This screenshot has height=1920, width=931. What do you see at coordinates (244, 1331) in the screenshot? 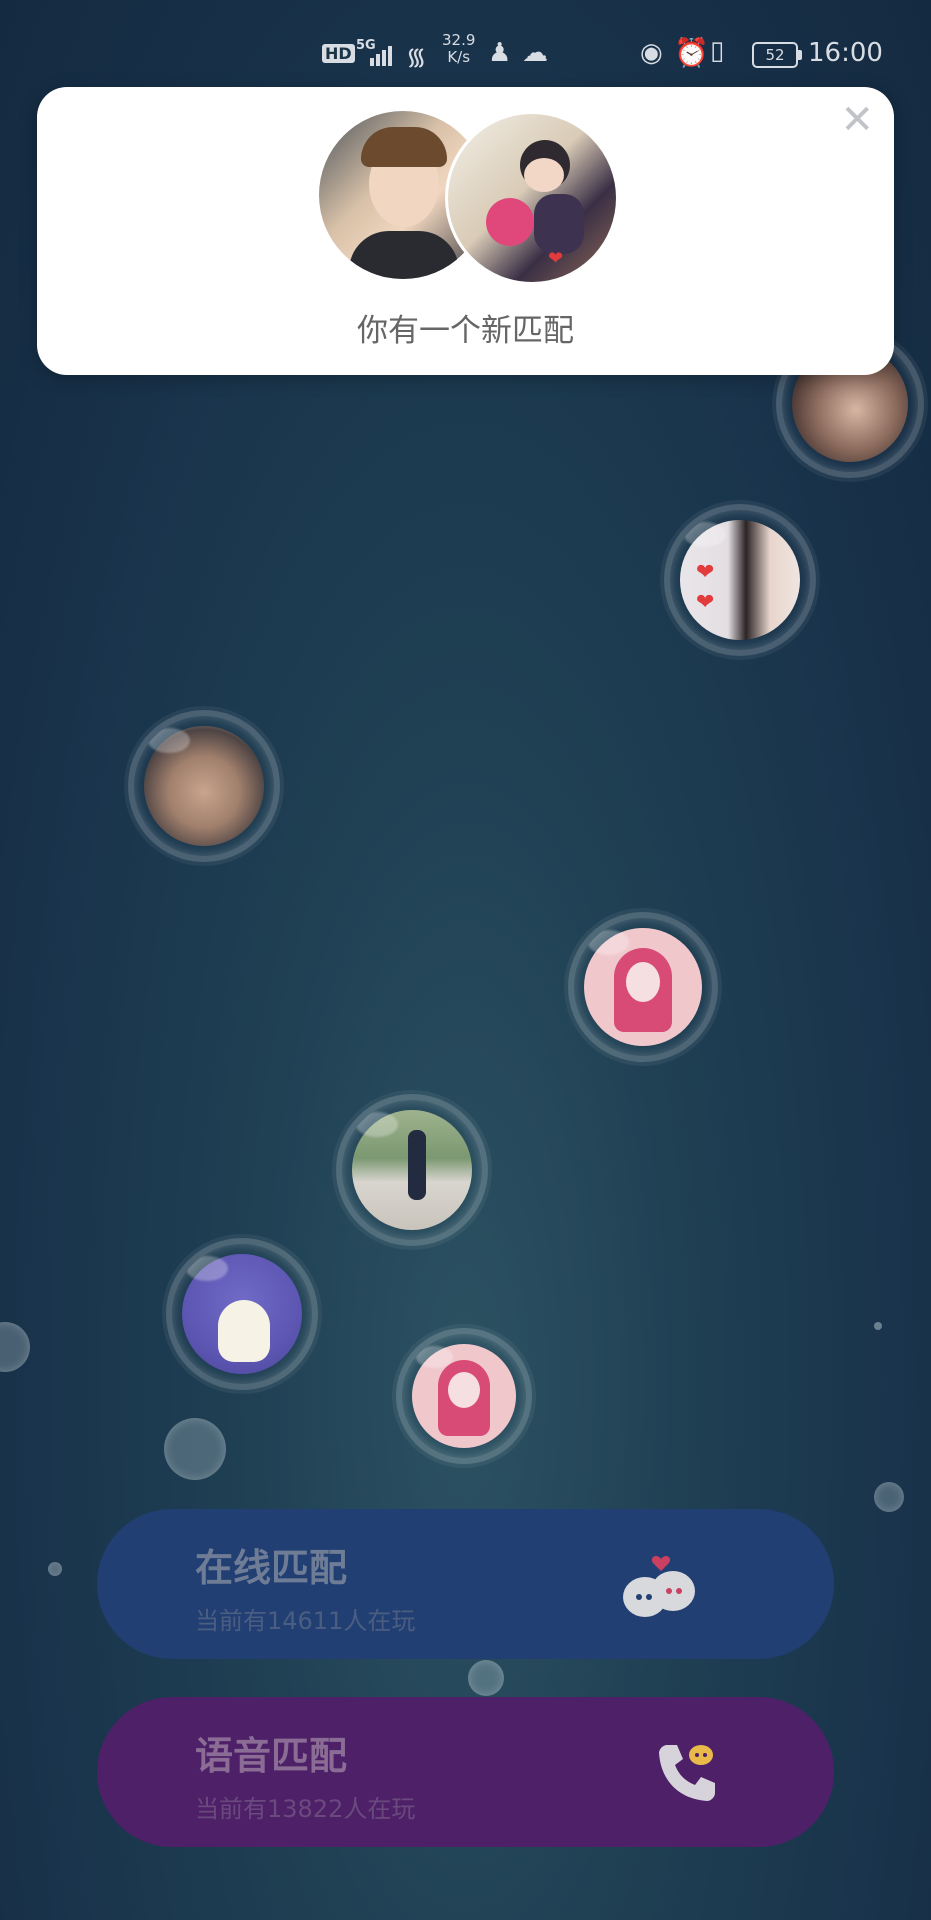
I see `duck-avatar-icon` at bounding box center [244, 1331].